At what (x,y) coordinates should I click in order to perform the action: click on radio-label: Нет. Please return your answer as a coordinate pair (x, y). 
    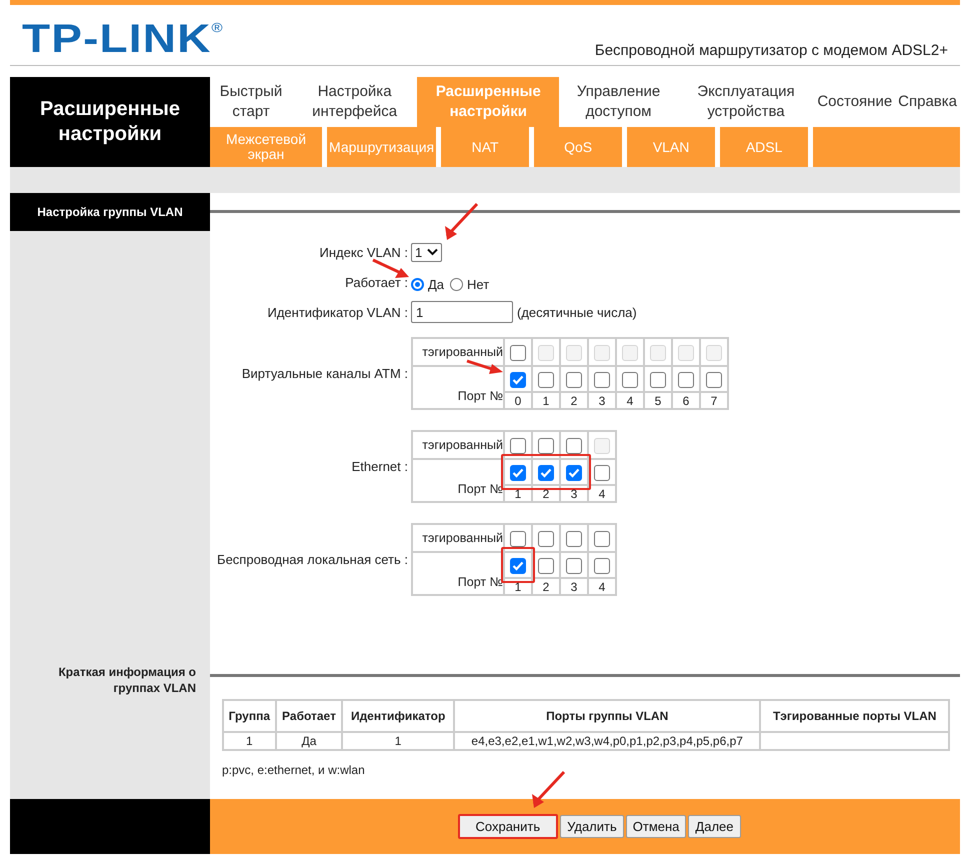
    Looking at the image, I should click on (478, 284).